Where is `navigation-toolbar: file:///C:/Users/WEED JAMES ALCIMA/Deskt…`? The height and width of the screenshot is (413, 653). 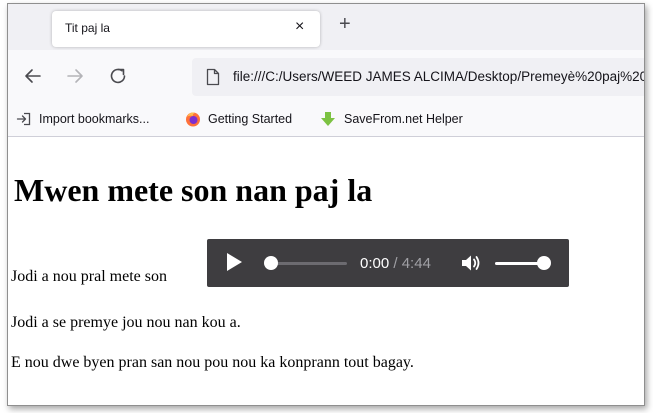
navigation-toolbar: file:///C:/Users/WEED JAMES ALCIMA/Deskt… is located at coordinates (326, 77).